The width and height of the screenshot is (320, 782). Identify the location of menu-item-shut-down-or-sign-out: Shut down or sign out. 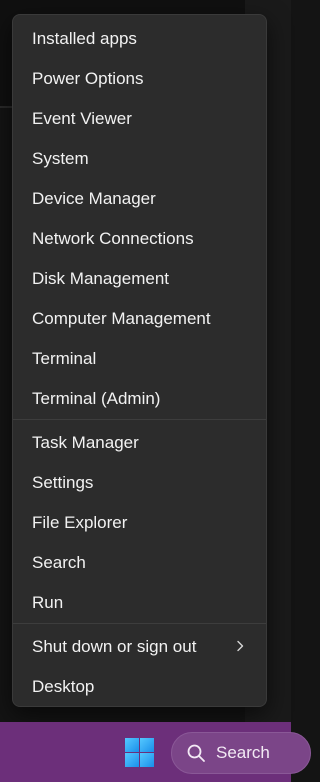
(139, 647).